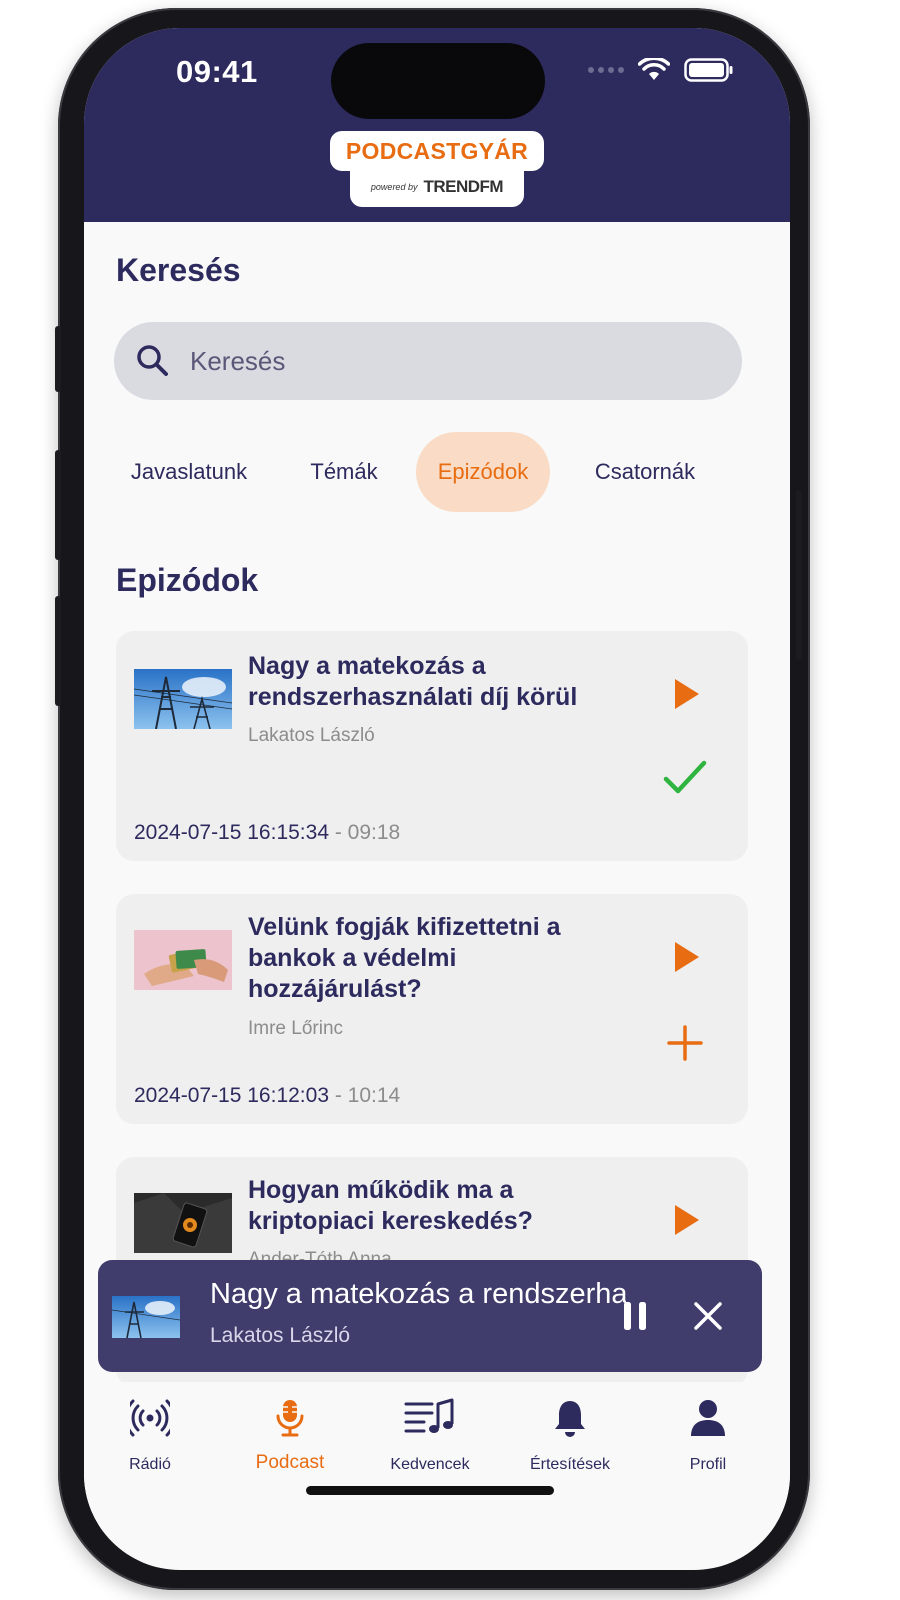 The image size is (900, 1600). I want to click on now-playing-thumbnail, so click(146, 1317).